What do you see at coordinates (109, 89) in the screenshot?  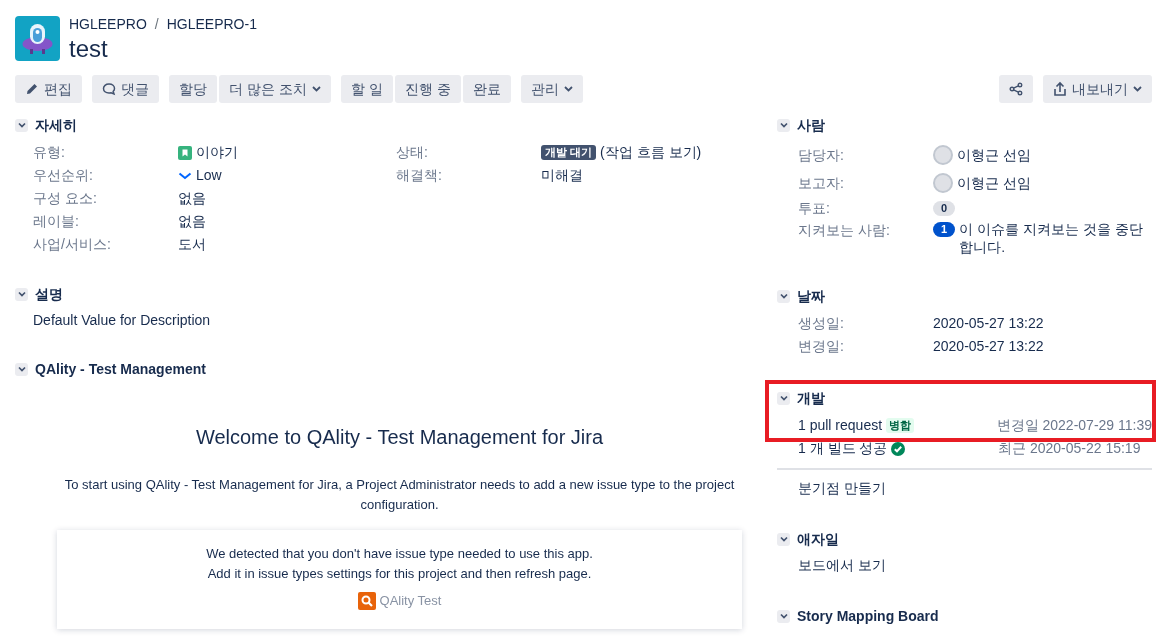 I see `speech-bubble-icon` at bounding box center [109, 89].